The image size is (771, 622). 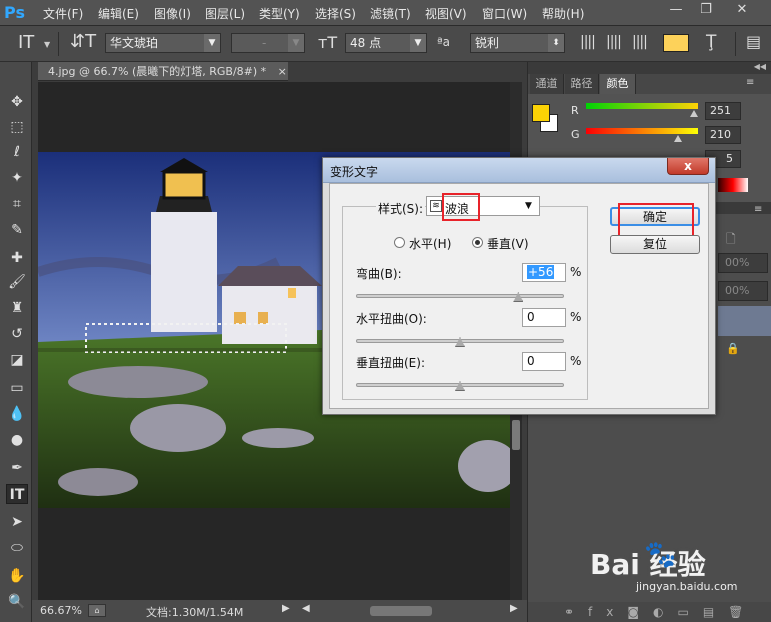 What do you see at coordinates (17, 388) in the screenshot?
I see `gradient-tool-icon: ▭` at bounding box center [17, 388].